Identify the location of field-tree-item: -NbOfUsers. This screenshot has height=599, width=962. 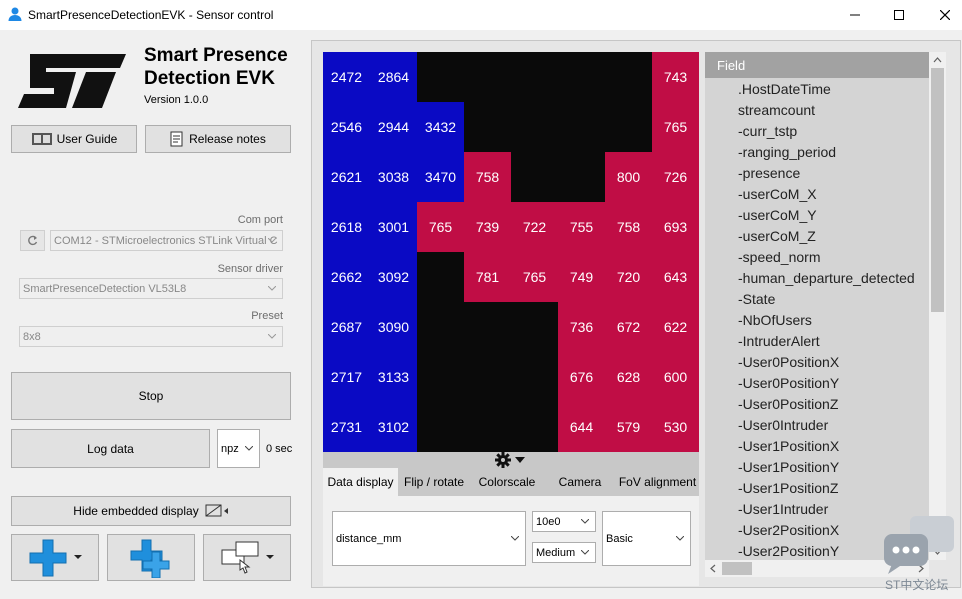
(817, 319).